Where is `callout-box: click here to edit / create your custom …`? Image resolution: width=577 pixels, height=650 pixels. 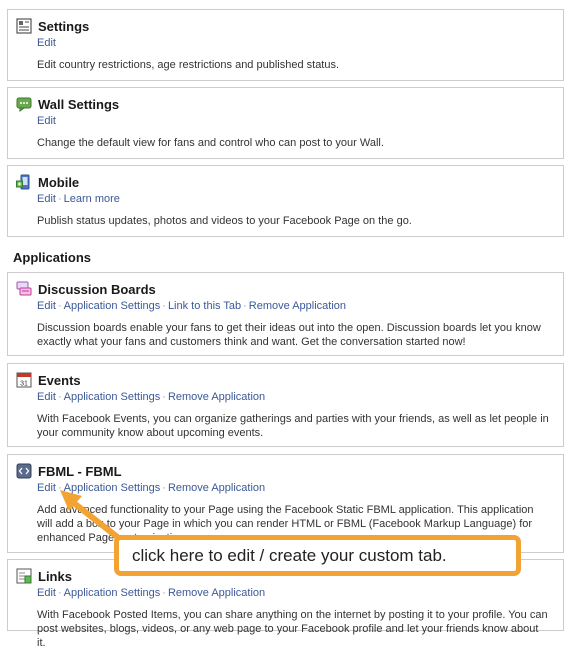 callout-box: click here to edit / create your custom … is located at coordinates (317, 555).